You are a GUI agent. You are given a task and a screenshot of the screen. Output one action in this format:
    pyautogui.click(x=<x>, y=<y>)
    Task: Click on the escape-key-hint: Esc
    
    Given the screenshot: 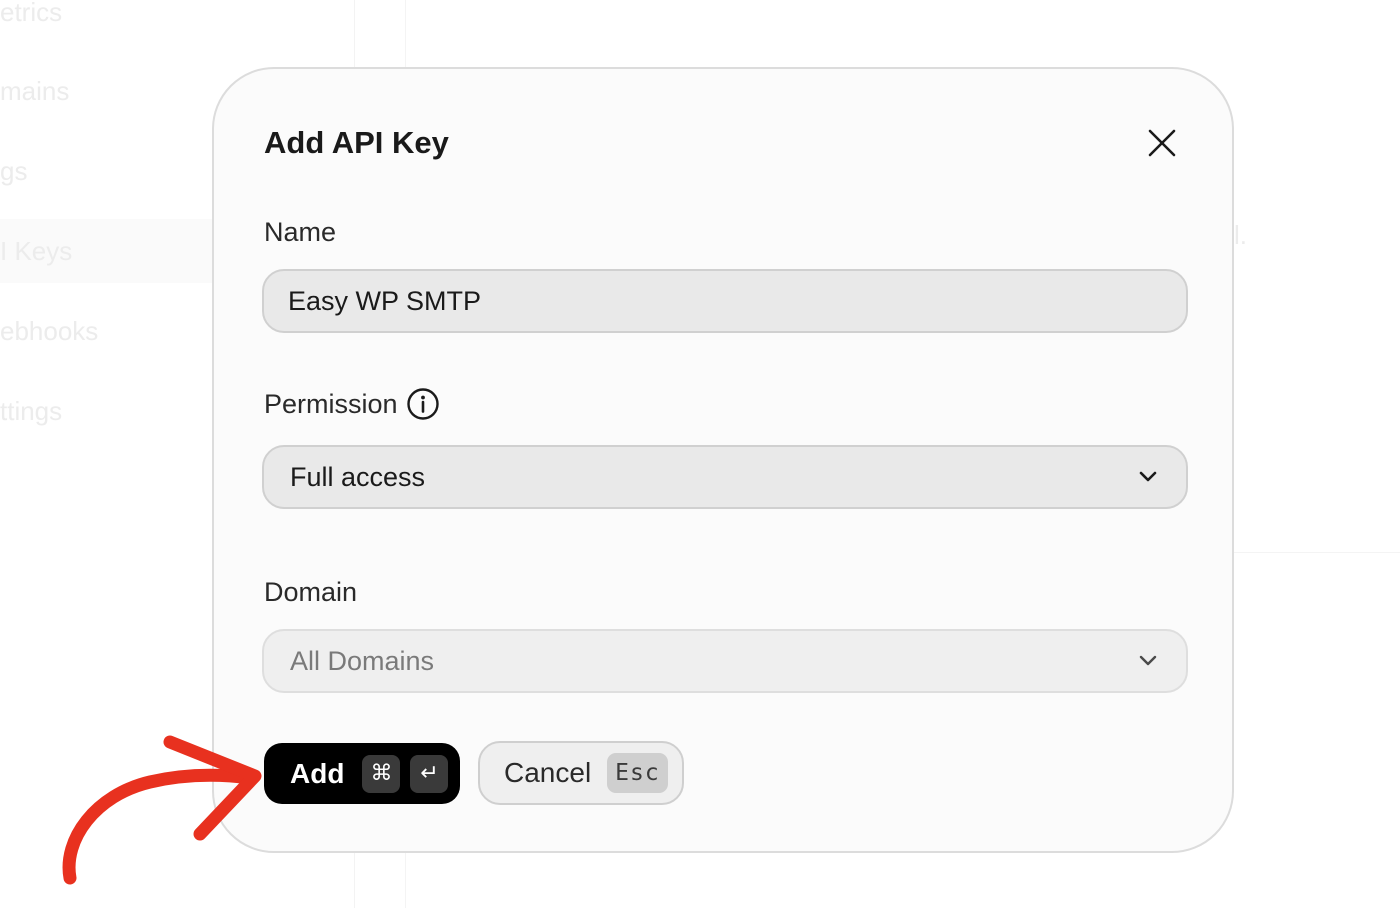 What is the action you would take?
    pyautogui.click(x=637, y=773)
    